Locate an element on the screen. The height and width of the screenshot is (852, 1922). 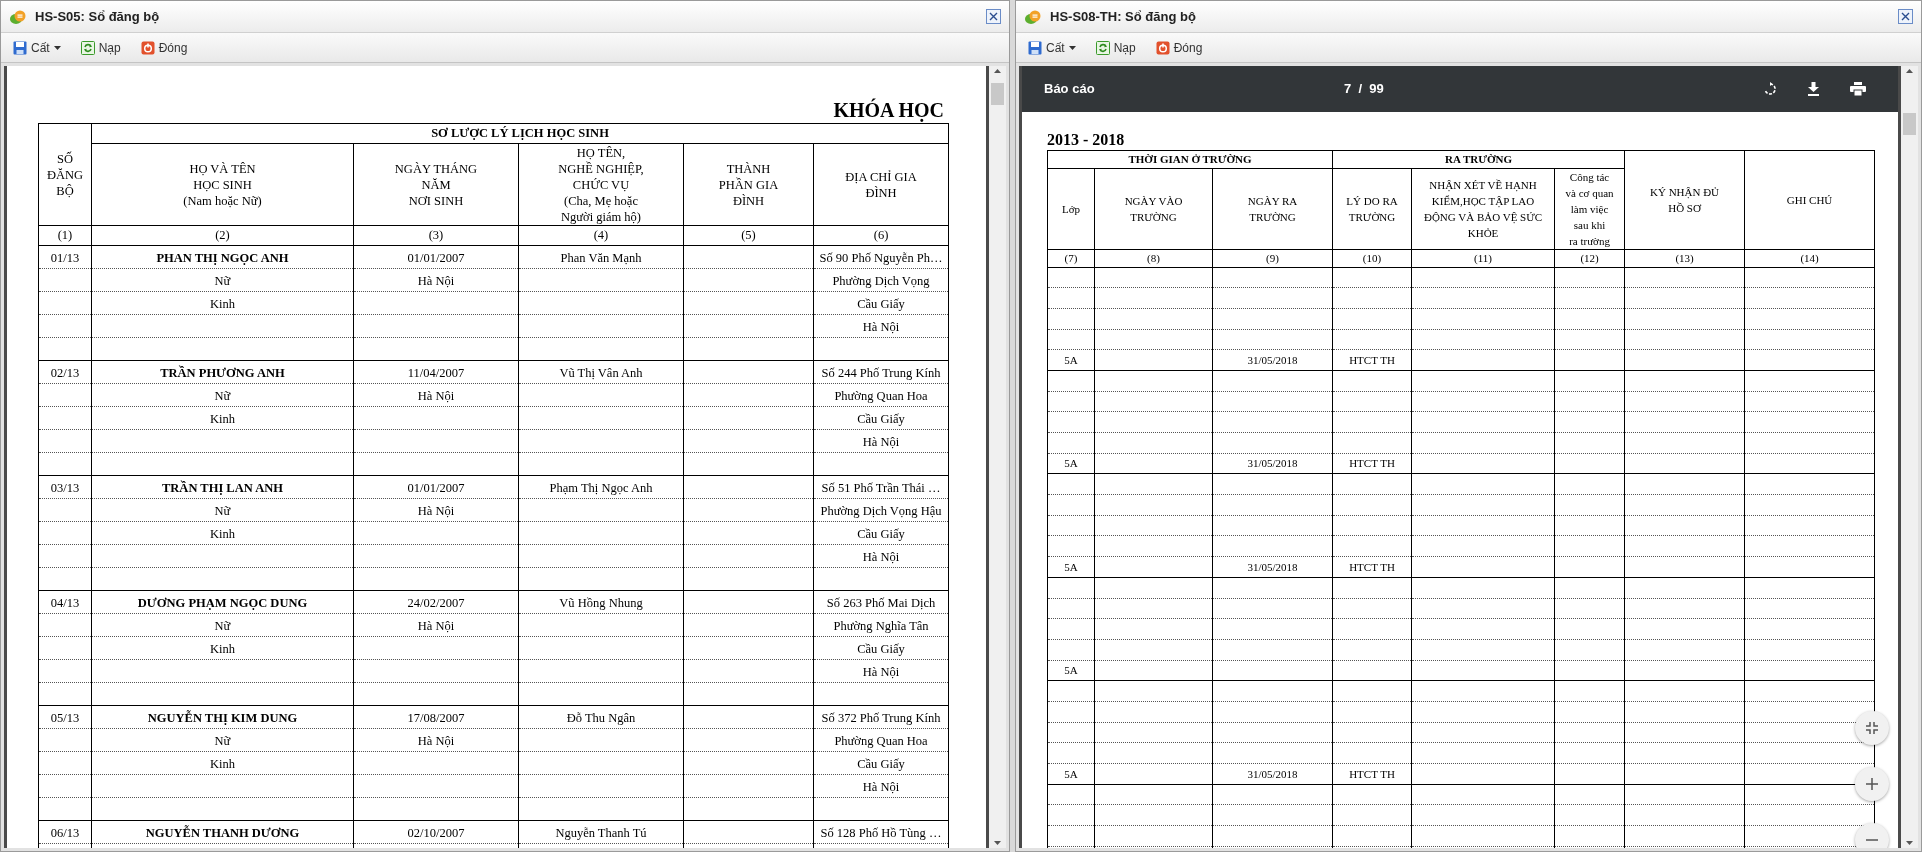
plus-icon is located at coordinates (1872, 784).